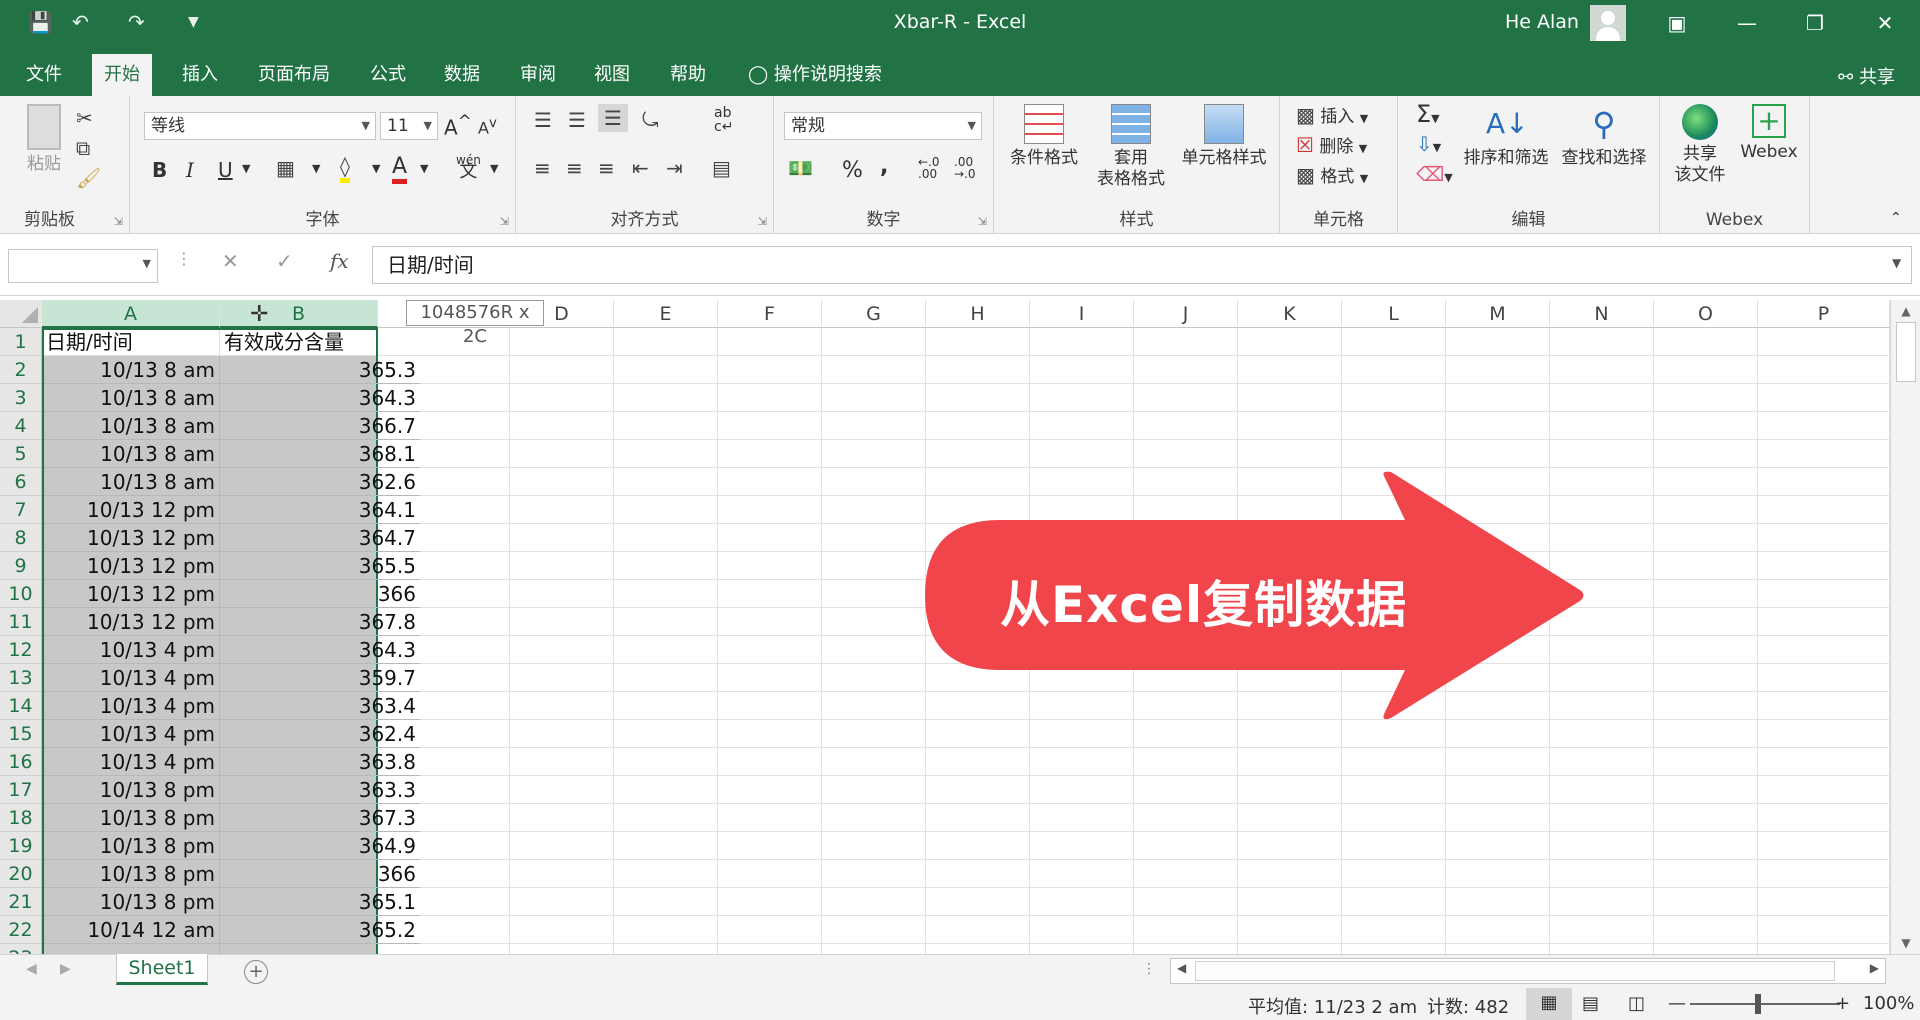  What do you see at coordinates (320, 594) in the screenshot?
I see `table-cell: 366` at bounding box center [320, 594].